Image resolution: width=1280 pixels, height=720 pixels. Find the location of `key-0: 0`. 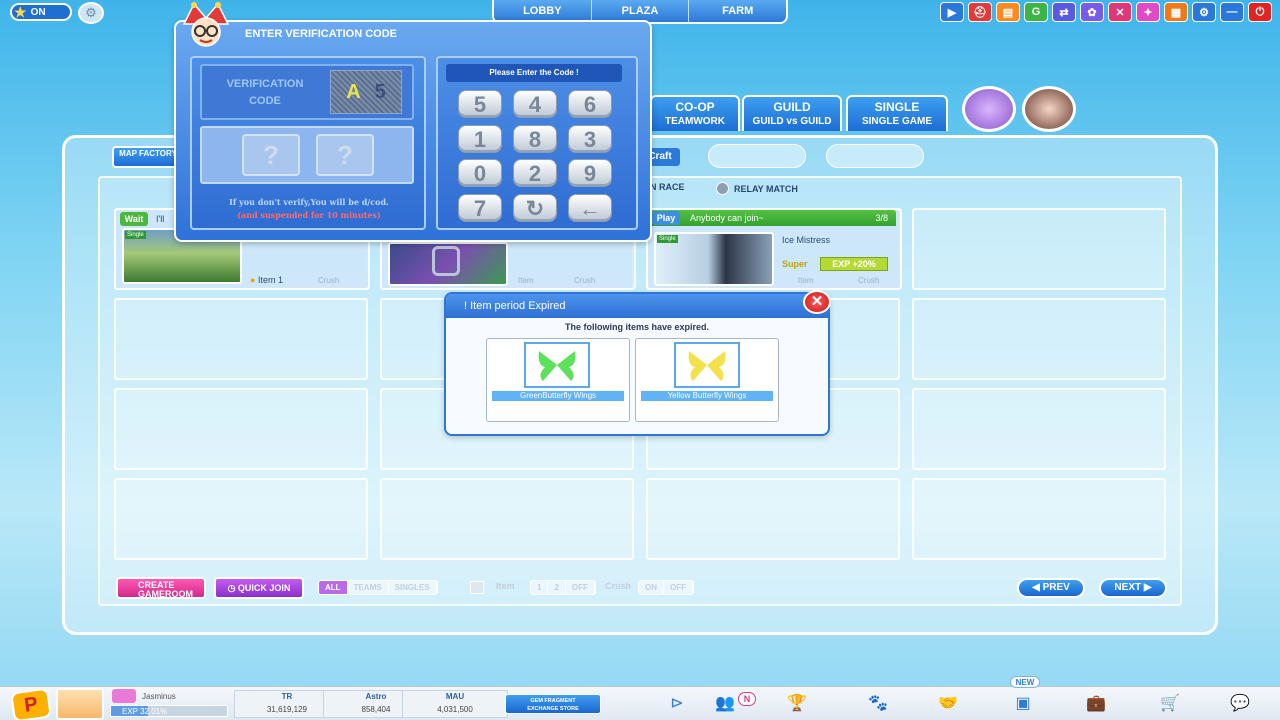

key-0: 0 is located at coordinates (480, 173).